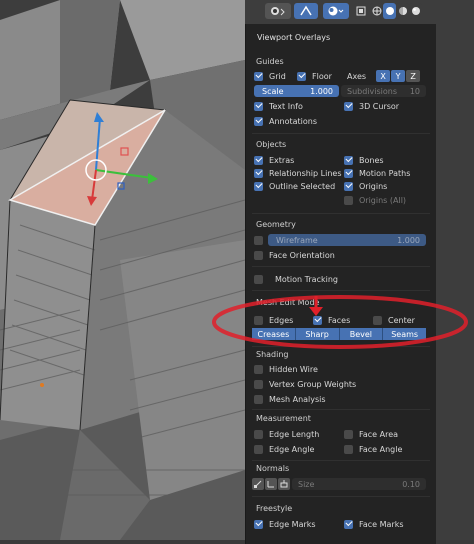  What do you see at coordinates (258, 173) in the screenshot?
I see `relationship-lines-check` at bounding box center [258, 173].